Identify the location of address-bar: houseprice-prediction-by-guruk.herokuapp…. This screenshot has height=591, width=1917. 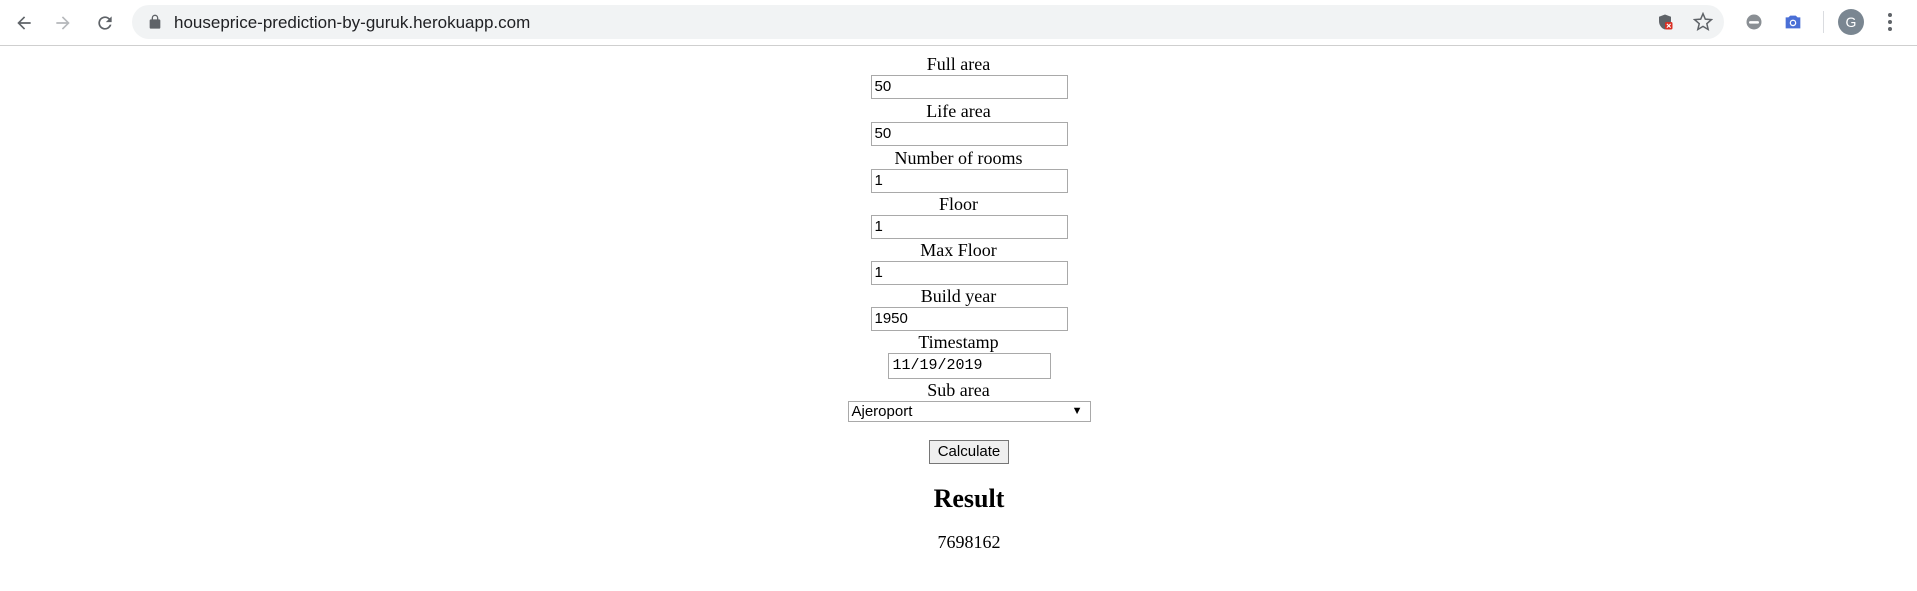
(928, 22).